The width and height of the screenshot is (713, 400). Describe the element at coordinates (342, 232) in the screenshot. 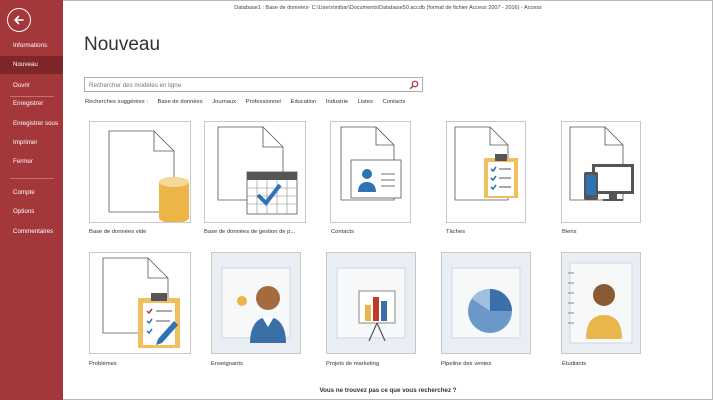

I see `template-label: Contacts` at that location.